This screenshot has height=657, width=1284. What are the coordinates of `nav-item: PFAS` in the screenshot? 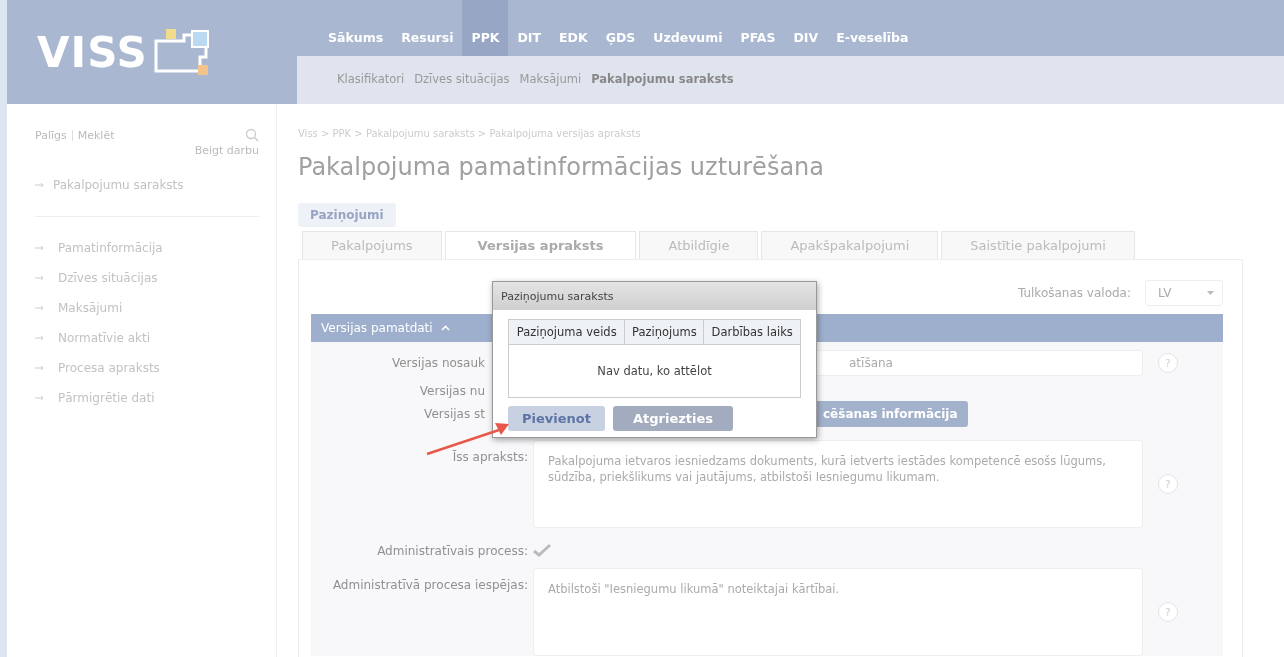 It's located at (758, 28).